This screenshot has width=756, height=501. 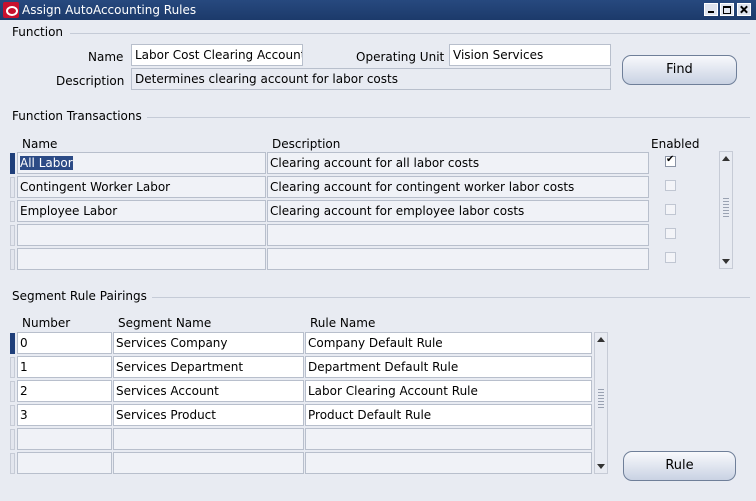 What do you see at coordinates (208, 391) in the screenshot?
I see `pairing-segment-cell: Services Account` at bounding box center [208, 391].